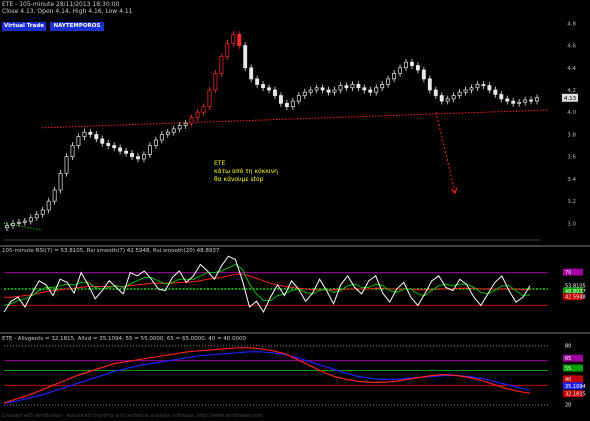 Image resolution: width=590 pixels, height=421 pixels. I want to click on lead-in-dotted-line, so click(23, 226).